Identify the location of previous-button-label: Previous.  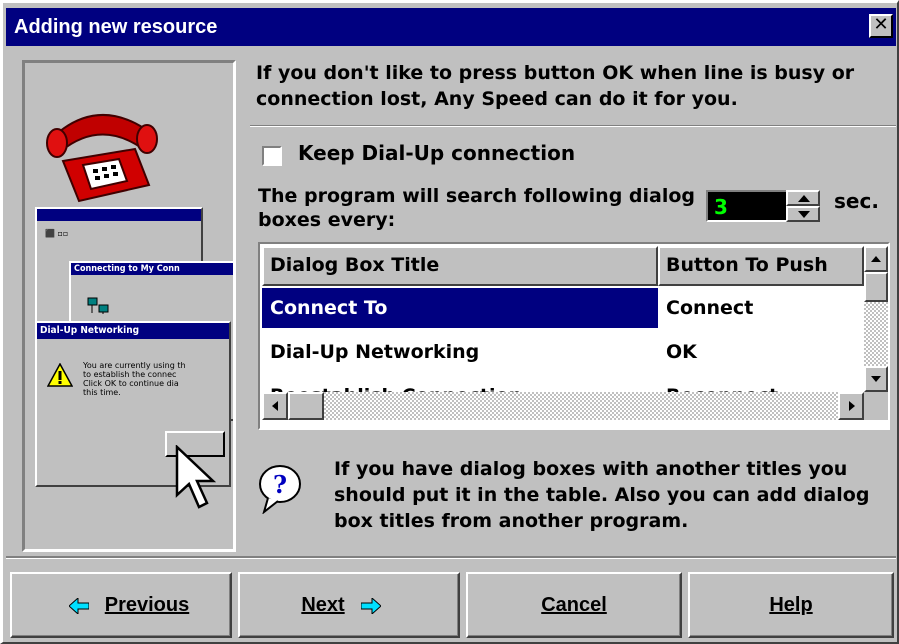
(147, 605).